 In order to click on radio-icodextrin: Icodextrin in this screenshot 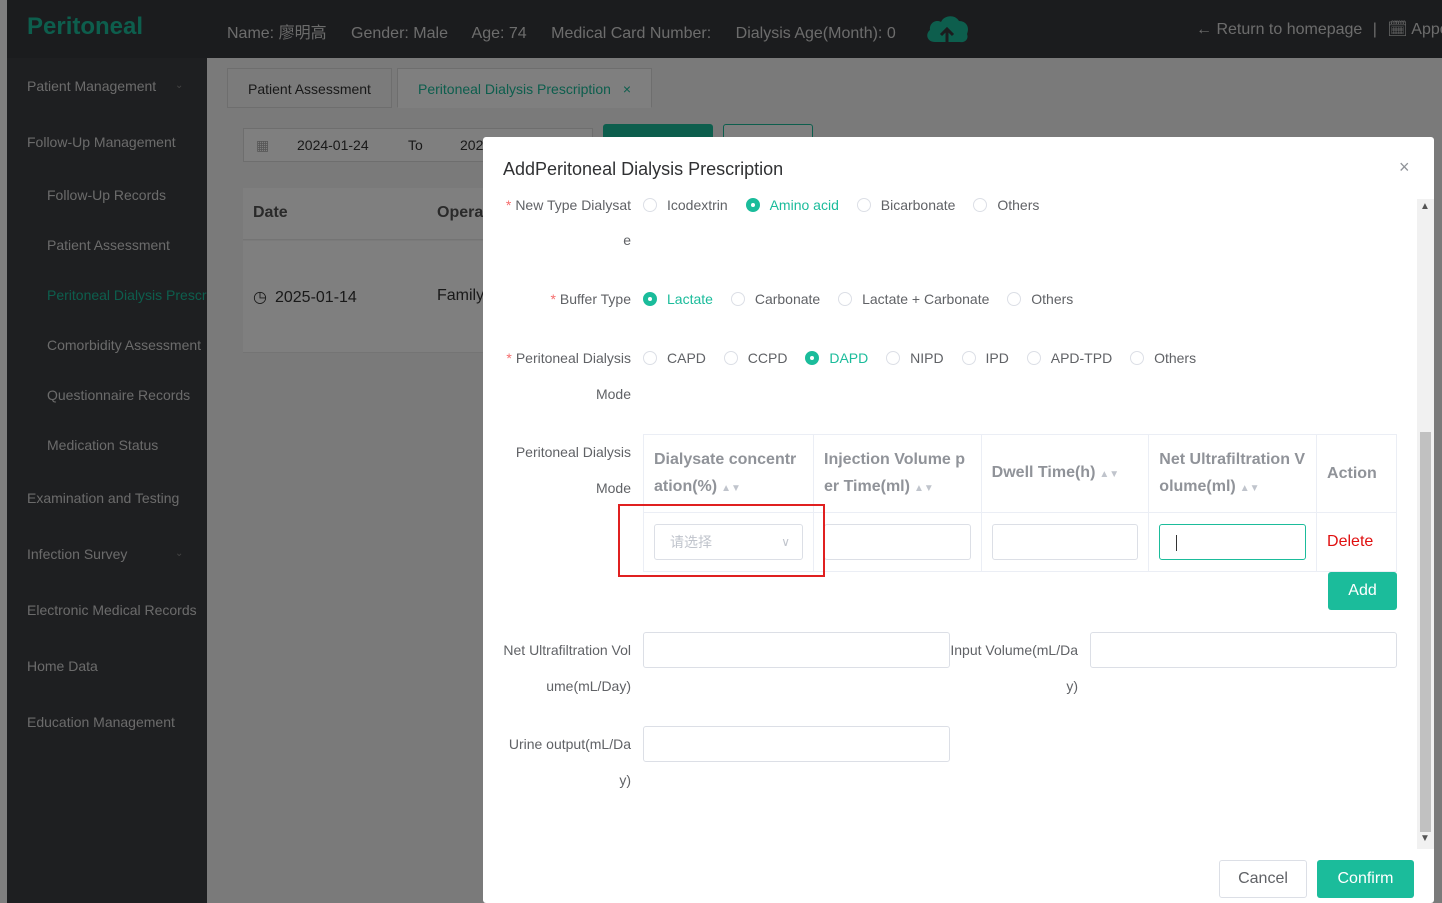, I will do `click(685, 205)`.